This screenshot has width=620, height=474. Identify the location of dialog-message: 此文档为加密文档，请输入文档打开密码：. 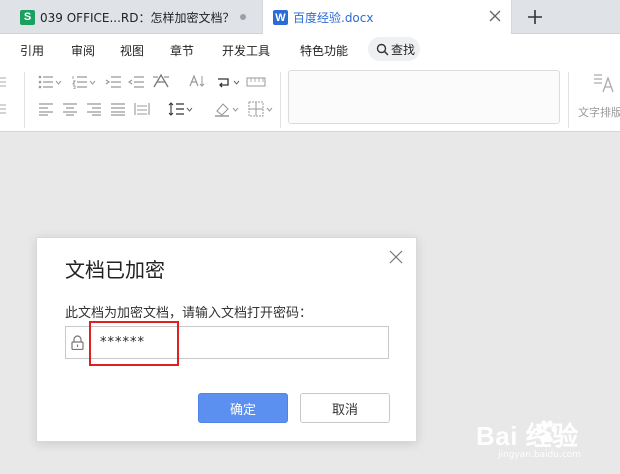
(189, 313).